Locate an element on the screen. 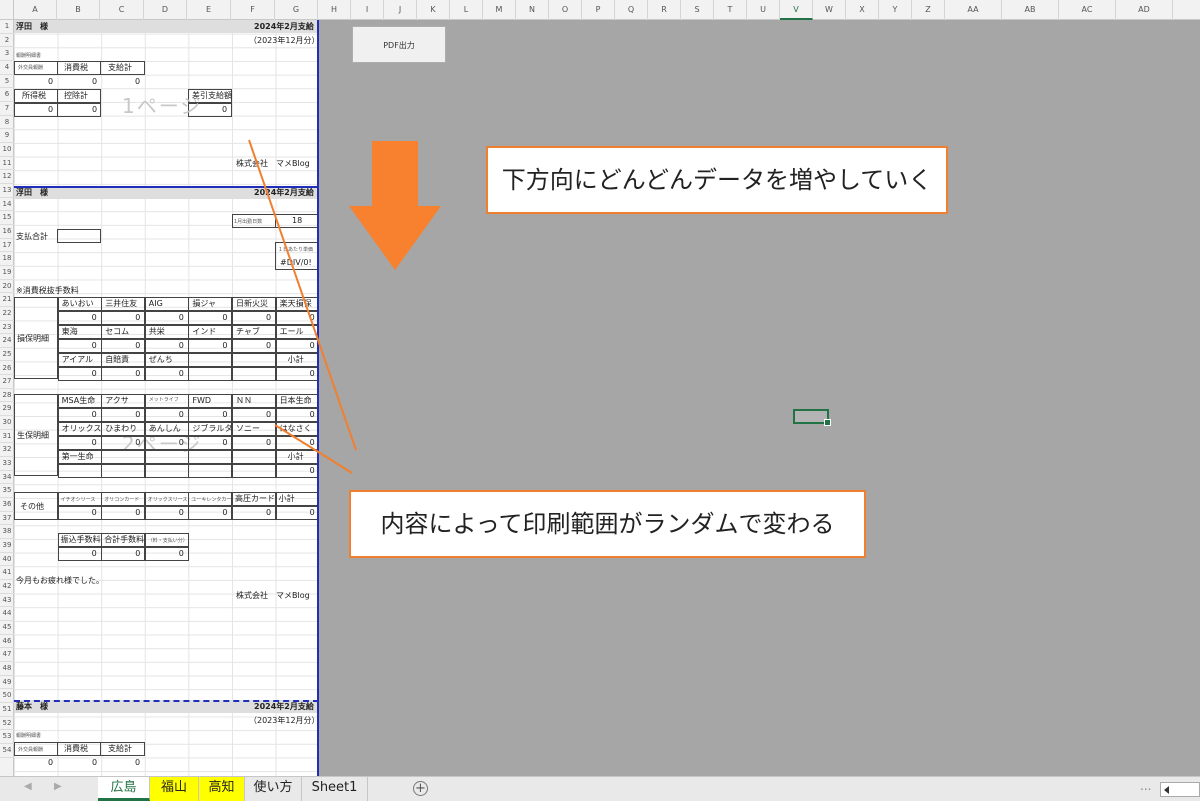 This screenshot has width=1200, height=801. annotation-overlay is located at coordinates (344, 306).